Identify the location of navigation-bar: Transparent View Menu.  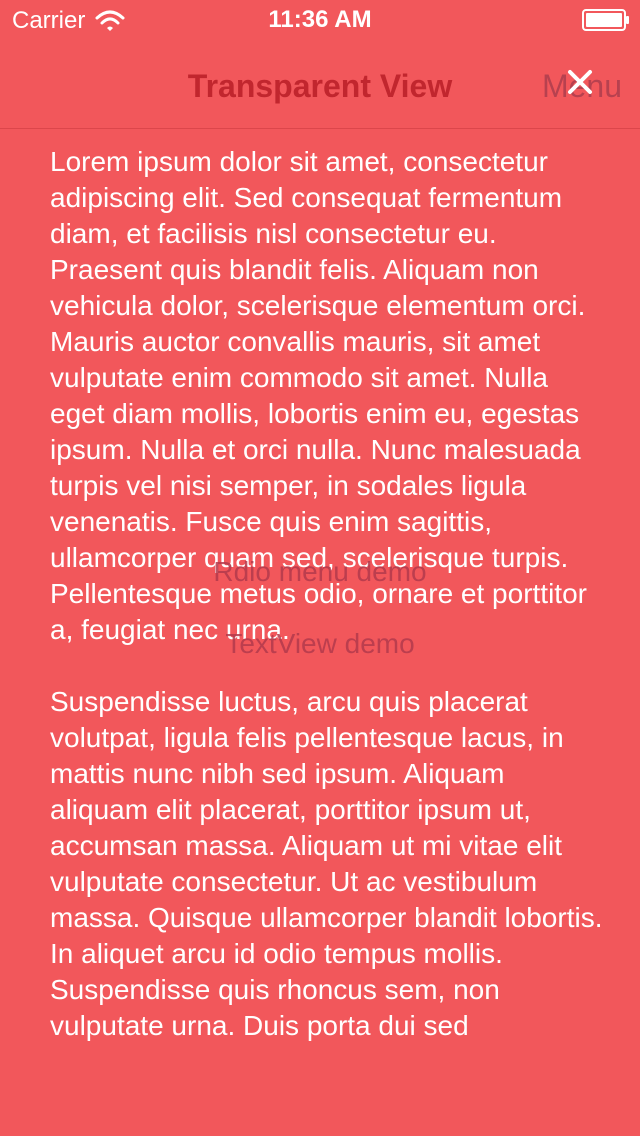
(320, 84).